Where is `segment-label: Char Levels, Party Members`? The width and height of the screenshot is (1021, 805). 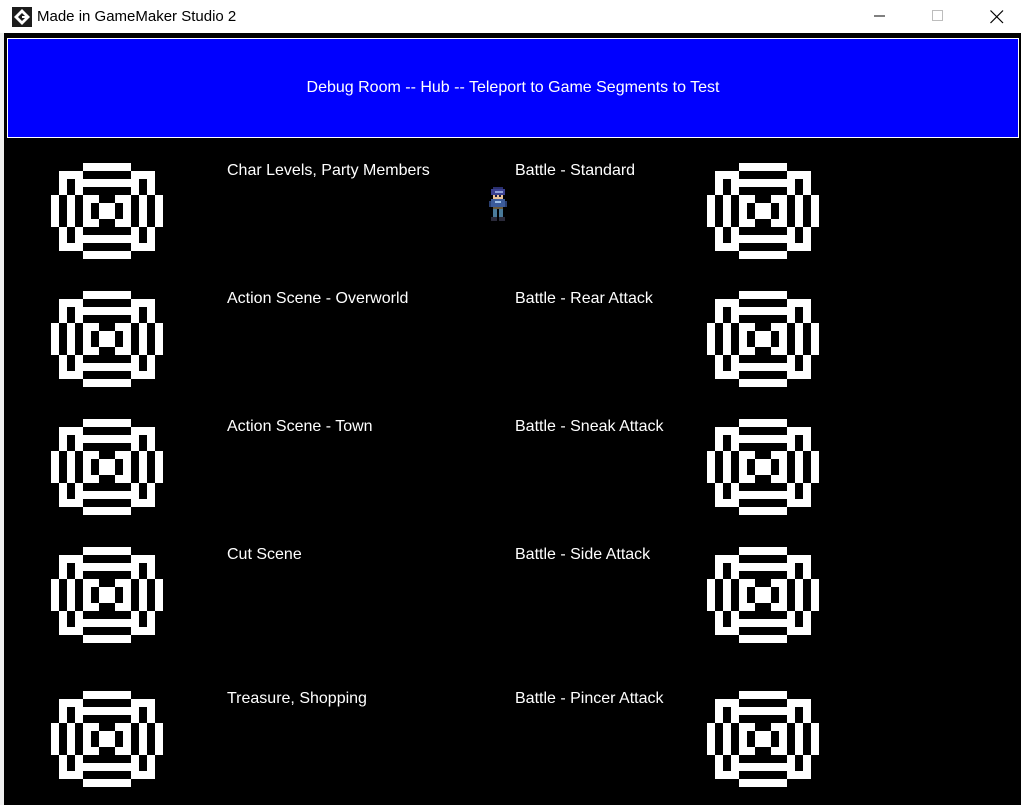
segment-label: Char Levels, Party Members is located at coordinates (328, 170).